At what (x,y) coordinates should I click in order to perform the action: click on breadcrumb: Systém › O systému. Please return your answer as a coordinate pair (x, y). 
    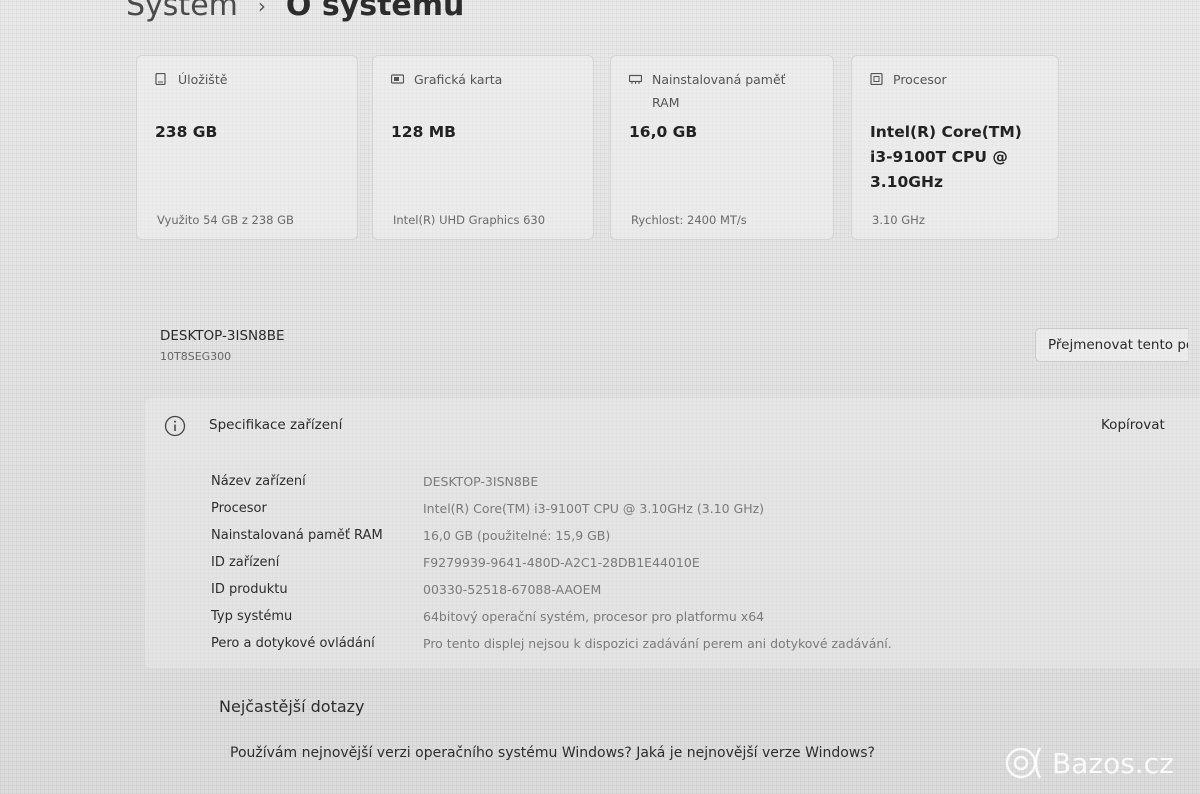
    Looking at the image, I should click on (295, 11).